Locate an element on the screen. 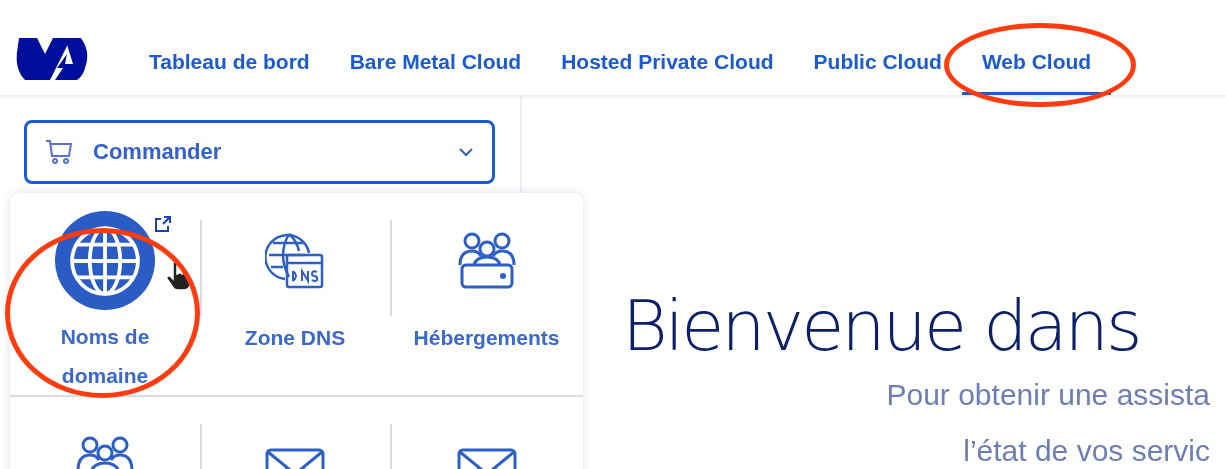 The height and width of the screenshot is (469, 1226). hand-cursor-icon is located at coordinates (178, 276).